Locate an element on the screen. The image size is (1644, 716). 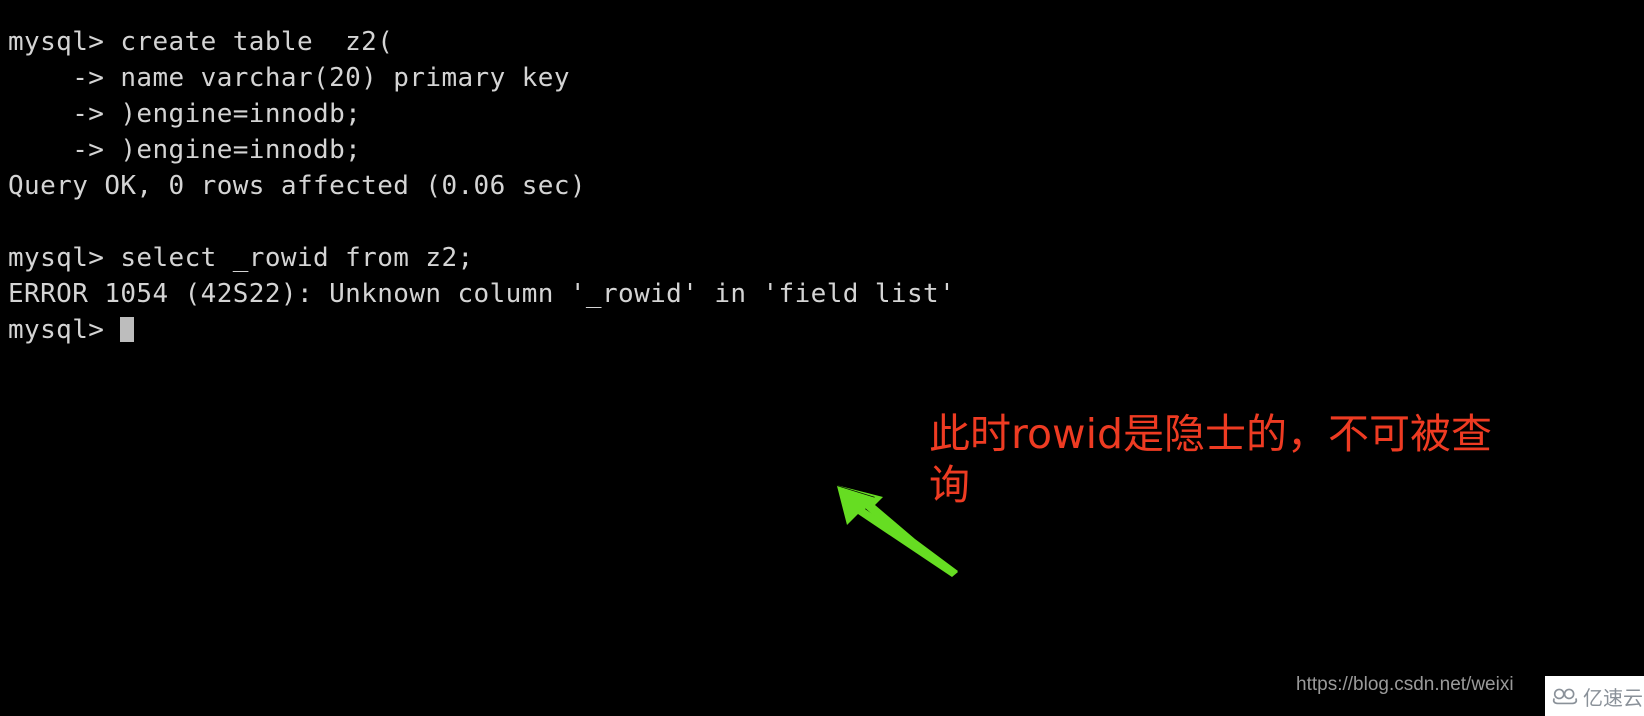
terminal-prompt-line: mysql> is located at coordinates (826, 330).